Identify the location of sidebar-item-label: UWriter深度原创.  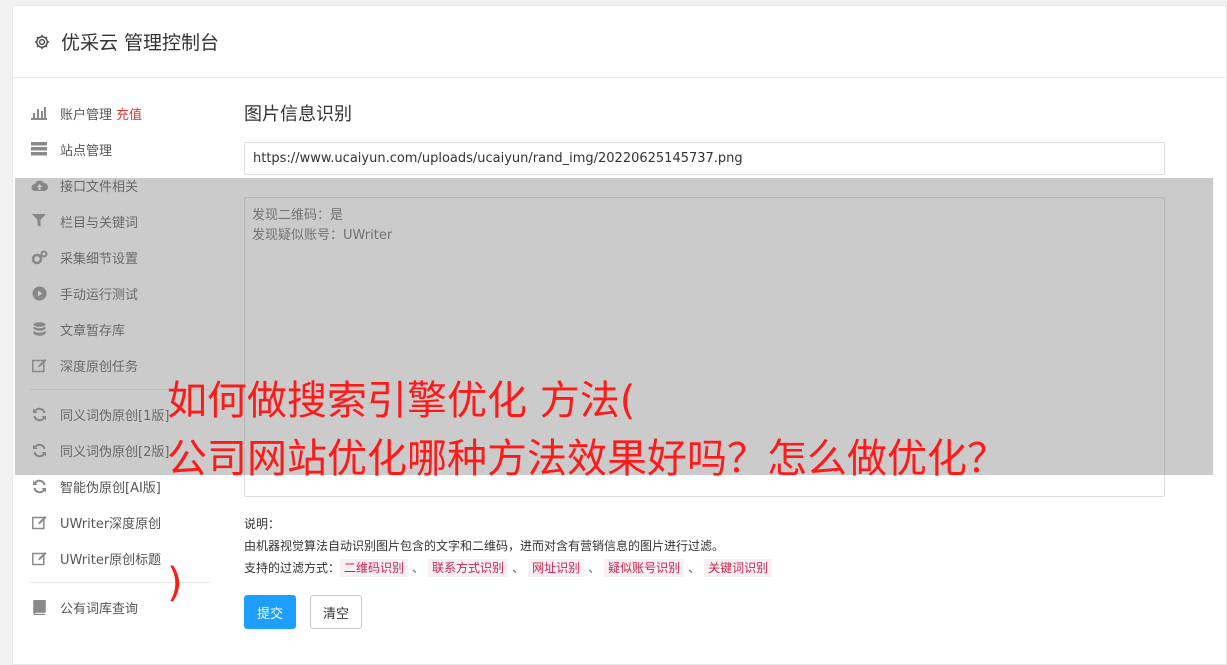
(111, 524).